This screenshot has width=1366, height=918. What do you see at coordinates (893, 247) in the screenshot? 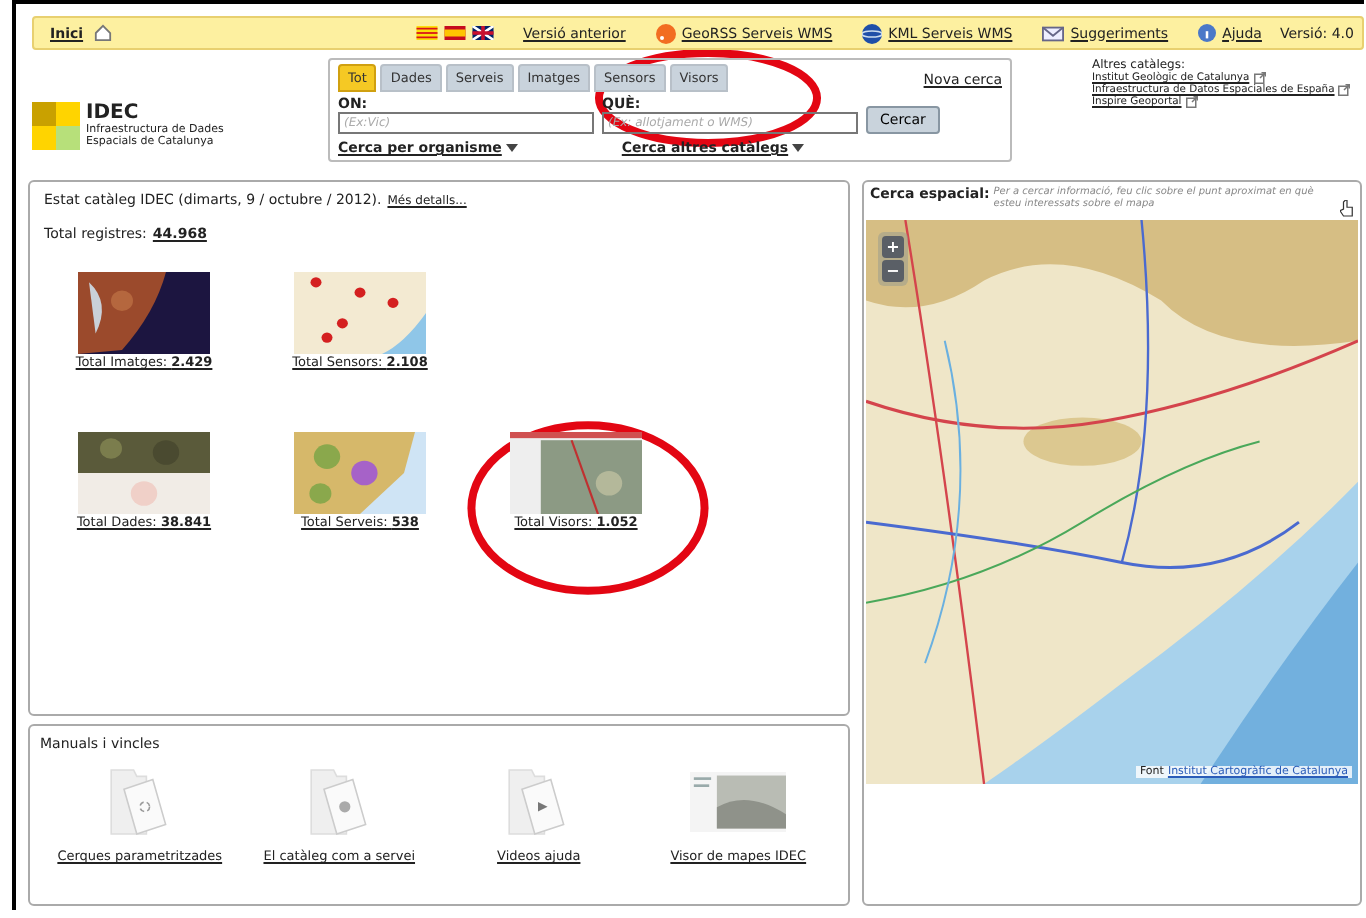
I see `zoom-button: +` at bounding box center [893, 247].